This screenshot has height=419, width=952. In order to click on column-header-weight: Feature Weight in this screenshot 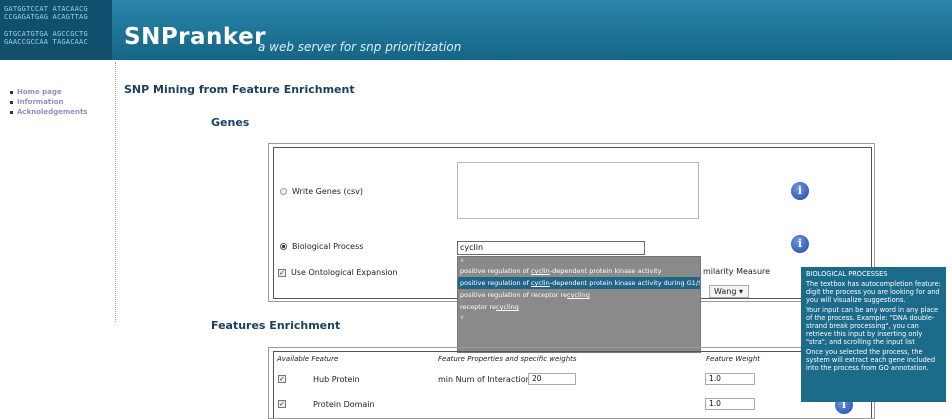, I will do `click(733, 359)`.